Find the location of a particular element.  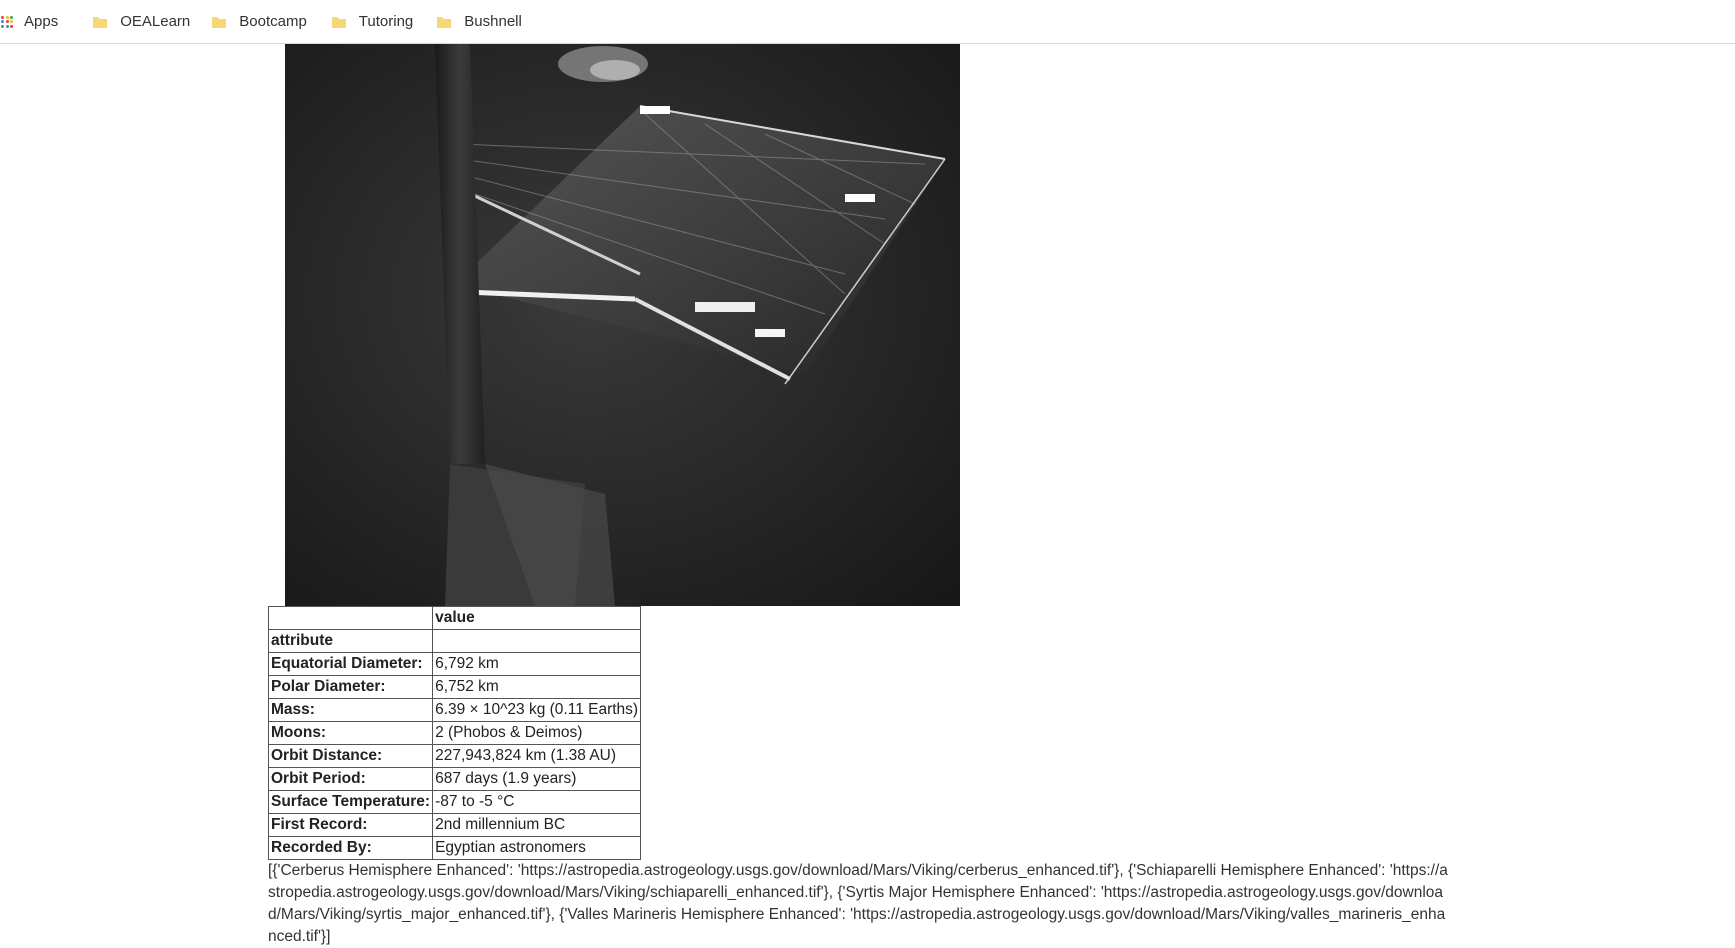

table-row: Moons: 2 (Phobos & Deimos) is located at coordinates (454, 733).